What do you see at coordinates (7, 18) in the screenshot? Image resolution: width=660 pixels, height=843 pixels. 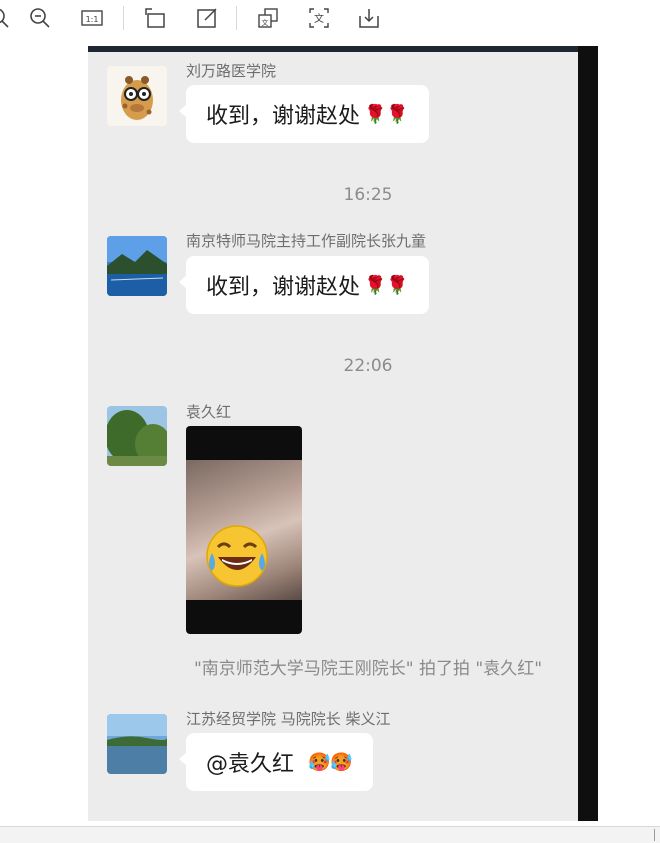 I see `zoom-in-icon` at bounding box center [7, 18].